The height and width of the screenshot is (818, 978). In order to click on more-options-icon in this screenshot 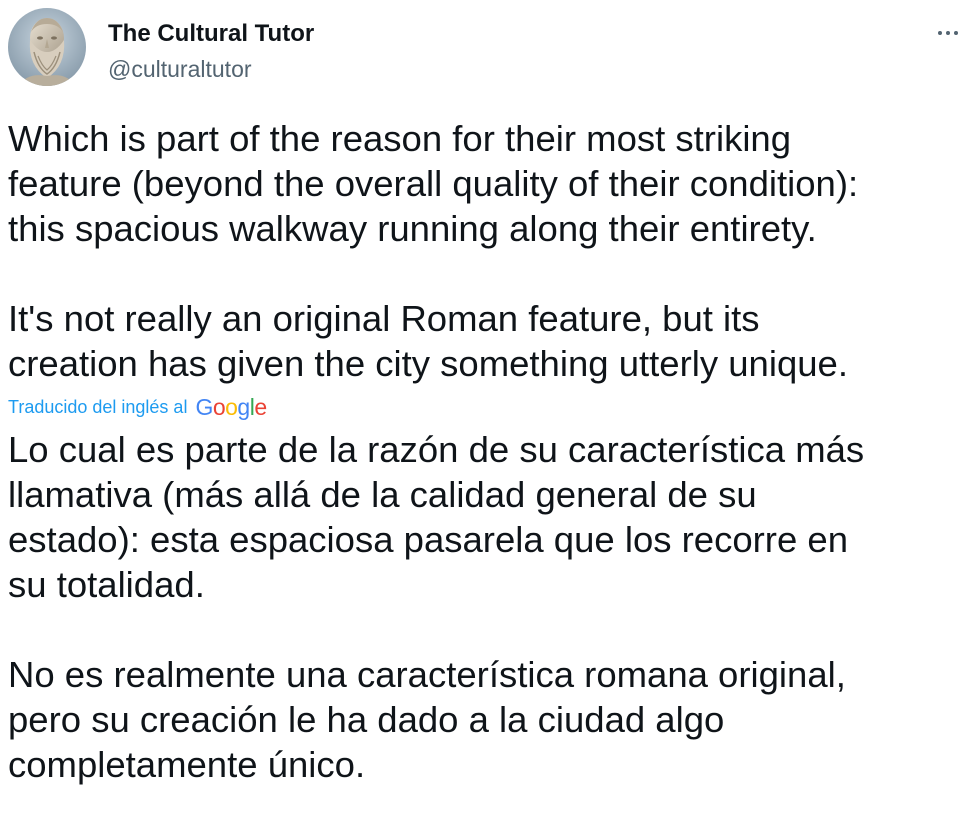, I will do `click(948, 33)`.